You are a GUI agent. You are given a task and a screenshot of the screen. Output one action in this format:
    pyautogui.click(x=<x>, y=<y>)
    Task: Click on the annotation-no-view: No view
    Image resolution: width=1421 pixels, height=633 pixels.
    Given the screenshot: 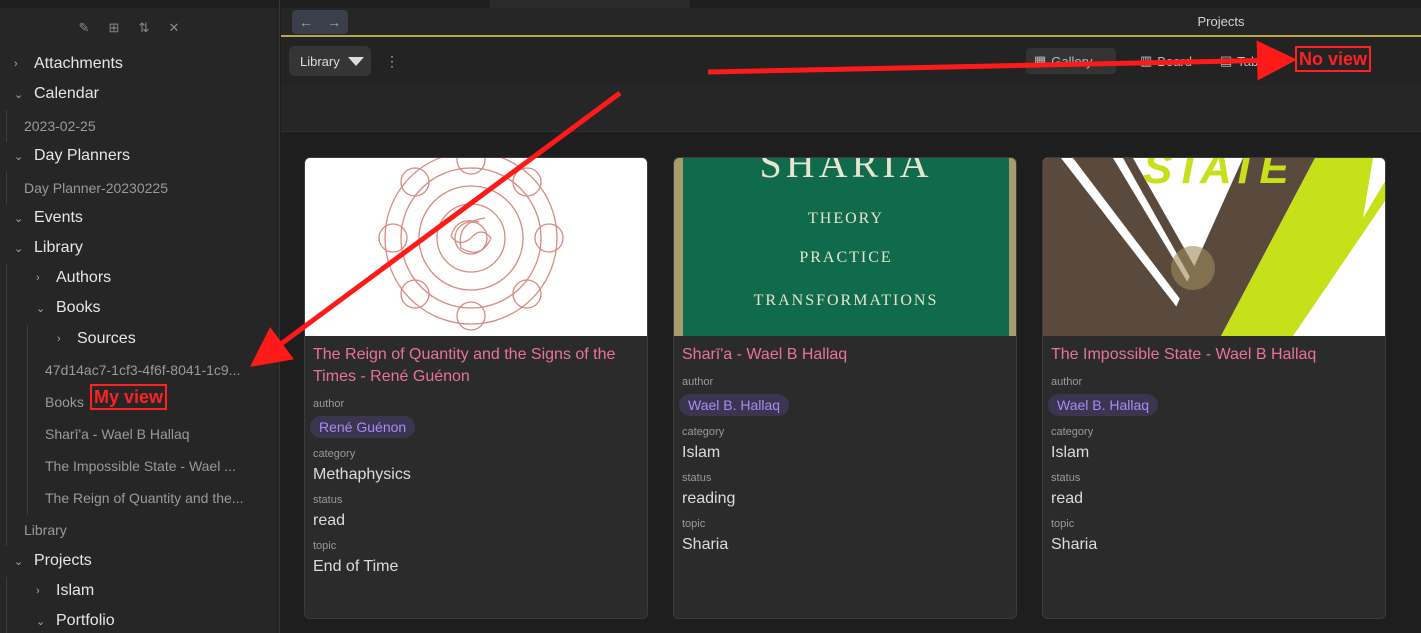 What is the action you would take?
    pyautogui.click(x=1333, y=59)
    